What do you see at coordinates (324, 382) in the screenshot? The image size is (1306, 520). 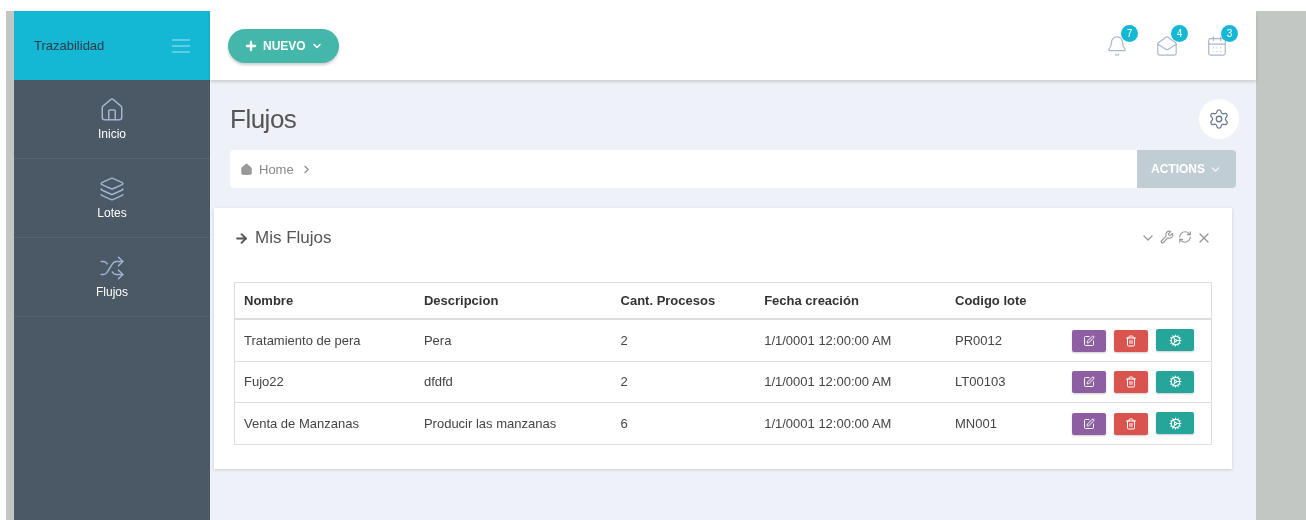 I see `table-cell: Fujo22` at bounding box center [324, 382].